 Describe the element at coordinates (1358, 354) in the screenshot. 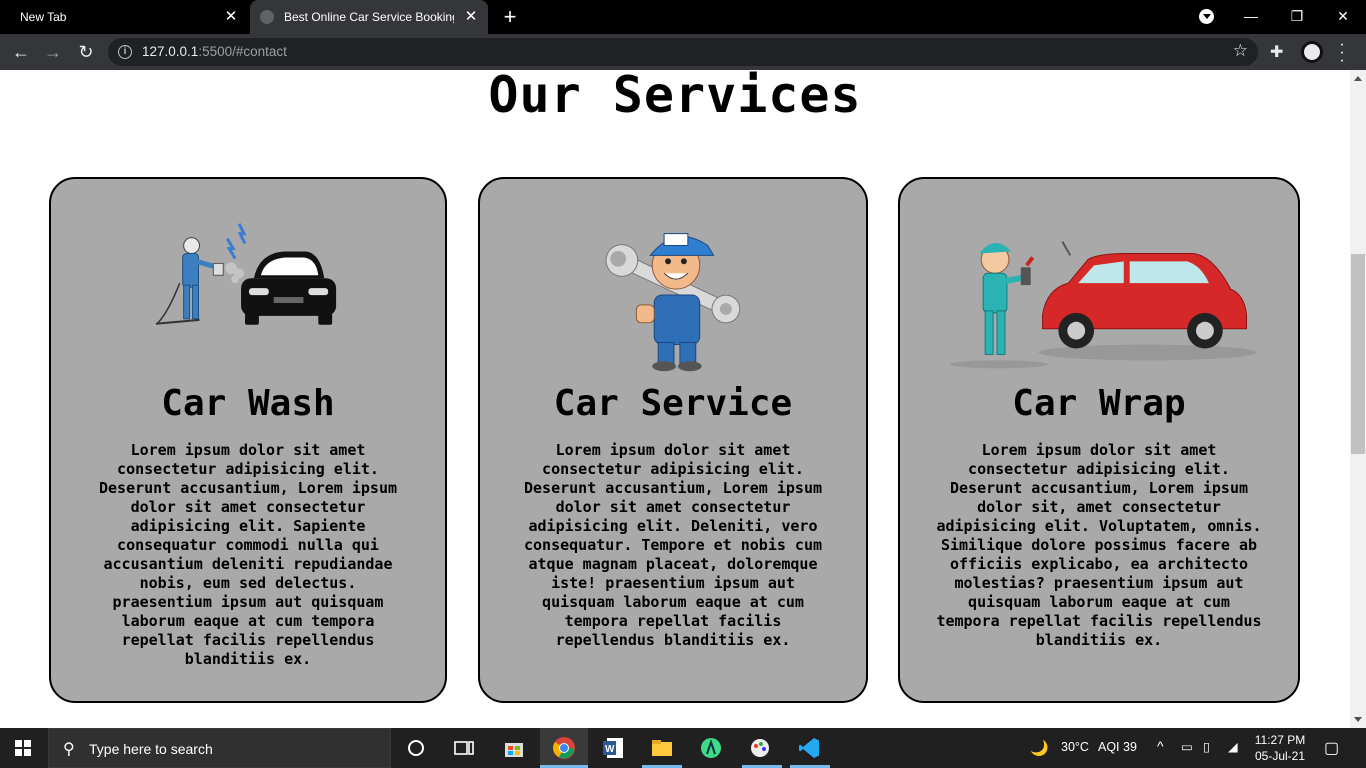

I see `scrollbar-thumb` at that location.